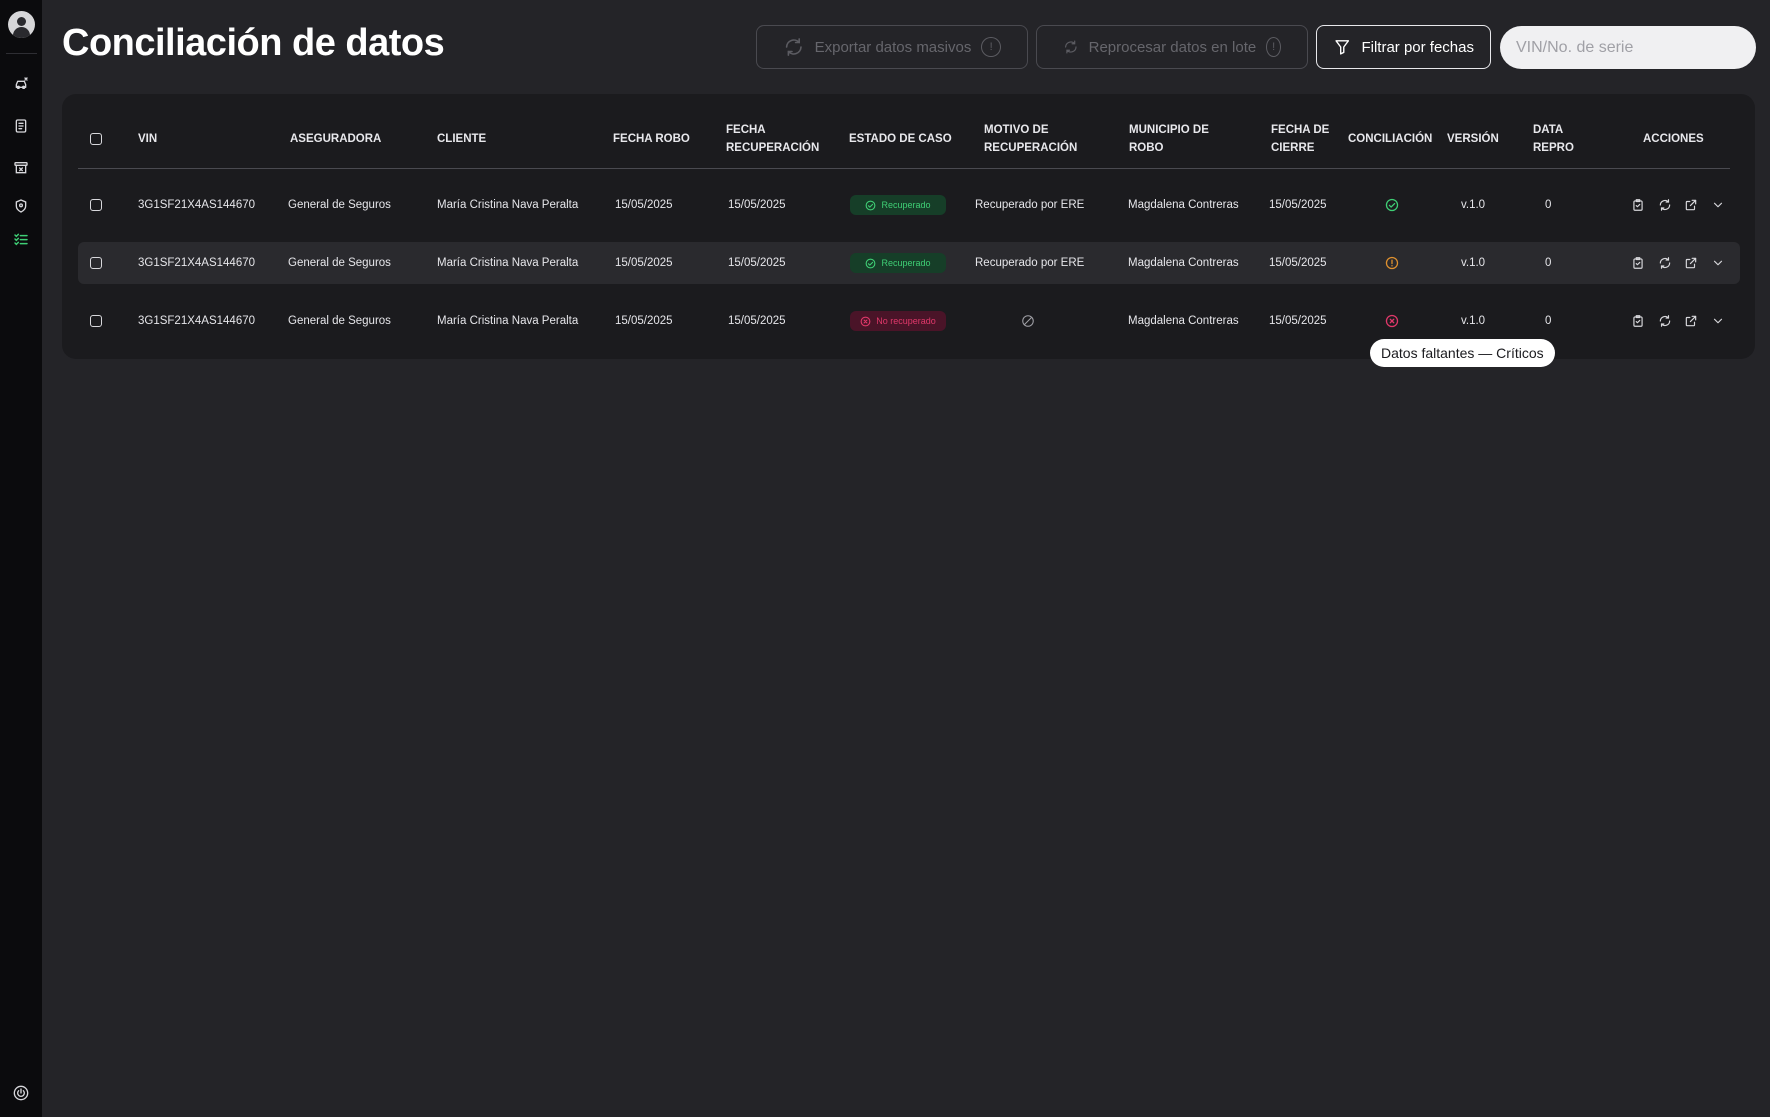 The width and height of the screenshot is (1770, 1117). I want to click on header-motivo: MOTIVO DE RECUPERACIÓN, so click(1031, 139).